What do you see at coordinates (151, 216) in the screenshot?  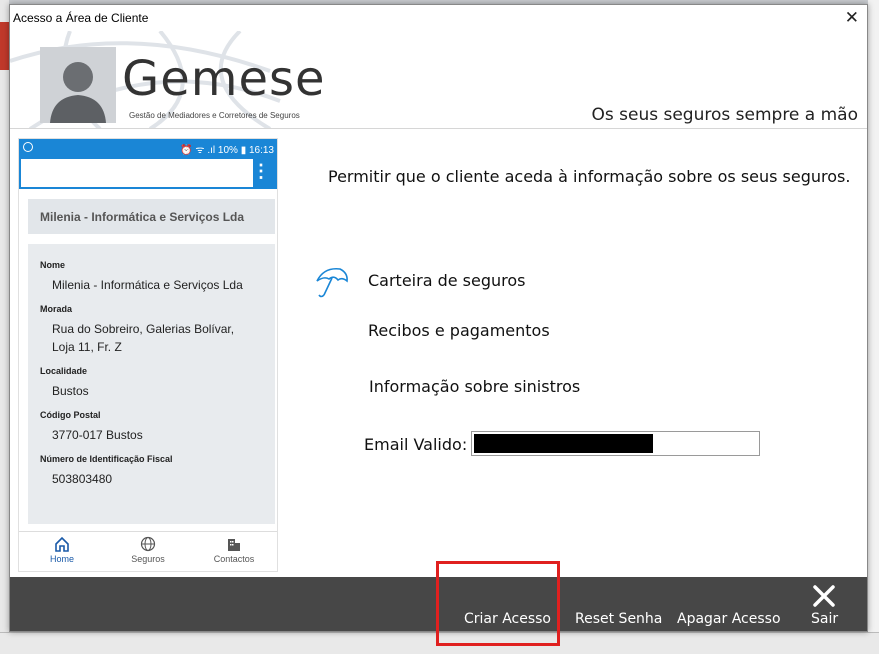 I see `company-header: Milenia - Informática e Serviços Lda` at bounding box center [151, 216].